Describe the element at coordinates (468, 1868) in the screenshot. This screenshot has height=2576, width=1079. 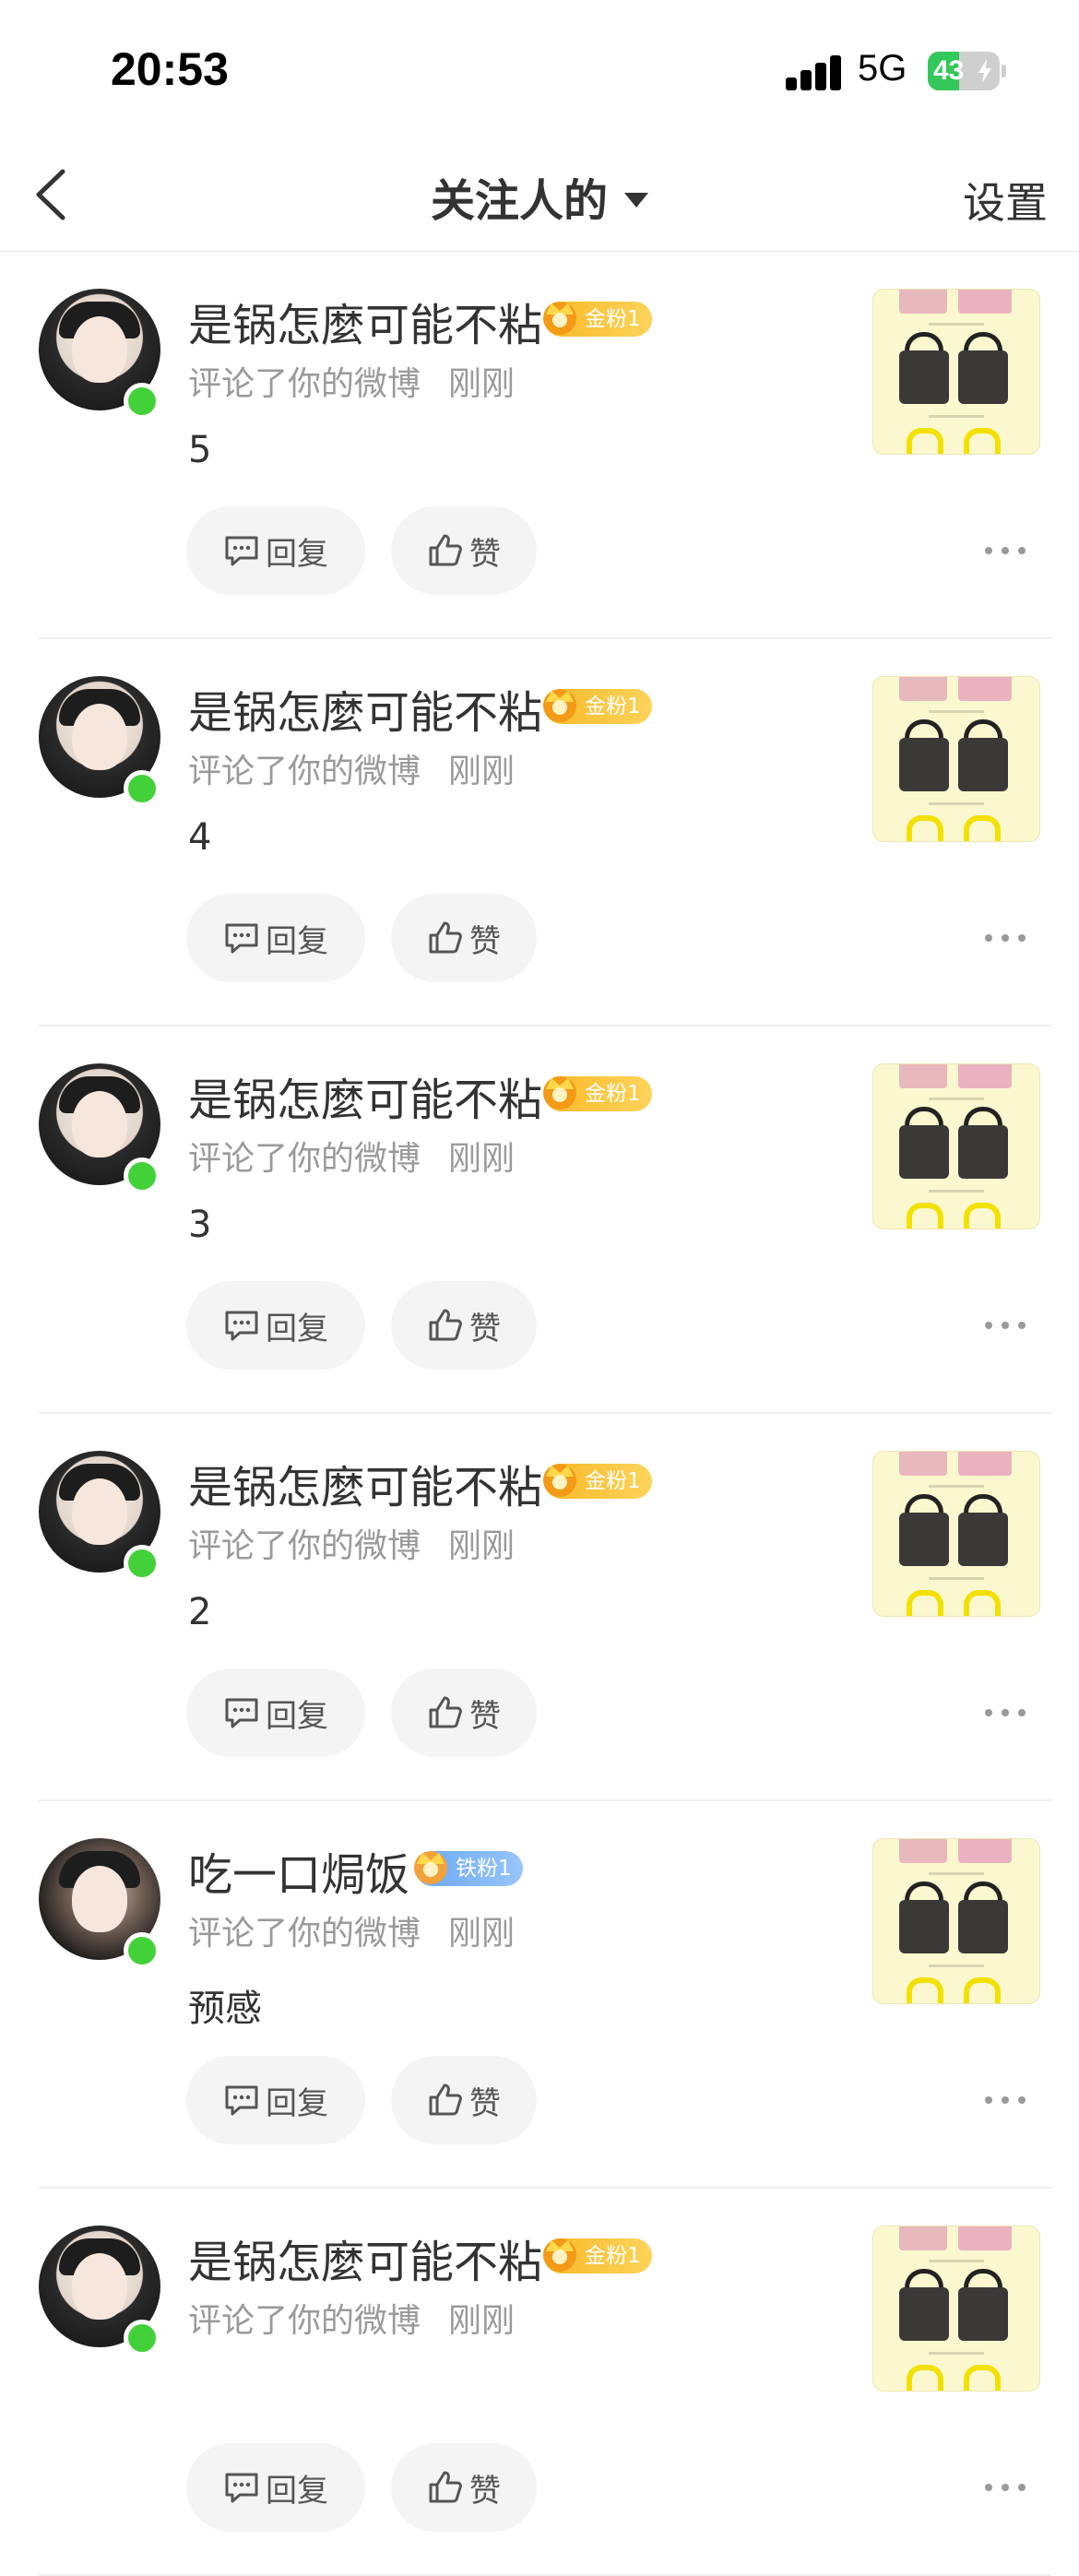
I see `fan-badge: 铁粉1` at that location.